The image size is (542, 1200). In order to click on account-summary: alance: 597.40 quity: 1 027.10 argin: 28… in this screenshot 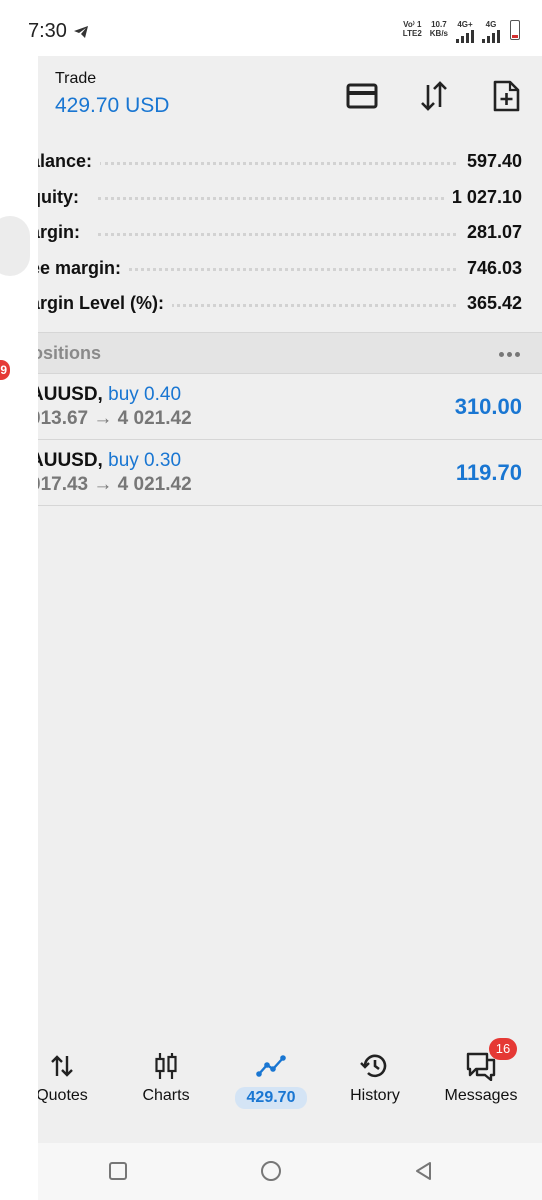, I will do `click(290, 233)`.